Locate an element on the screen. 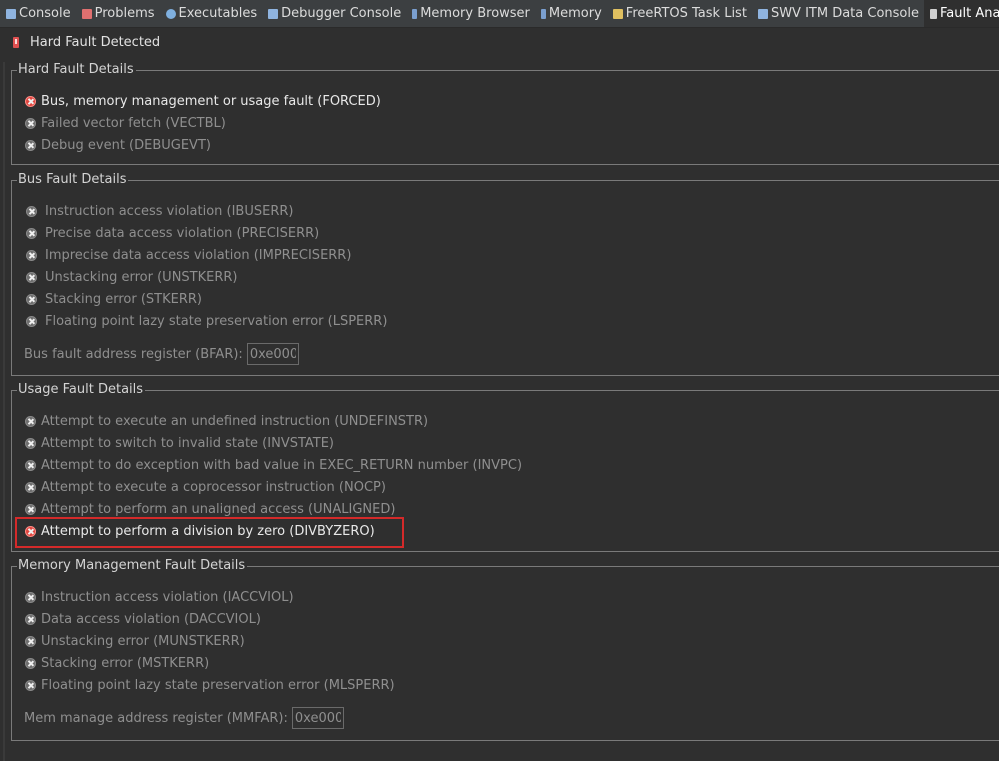 The image size is (999, 761). tab-memory-browser: Memory Browser is located at coordinates (470, 13).